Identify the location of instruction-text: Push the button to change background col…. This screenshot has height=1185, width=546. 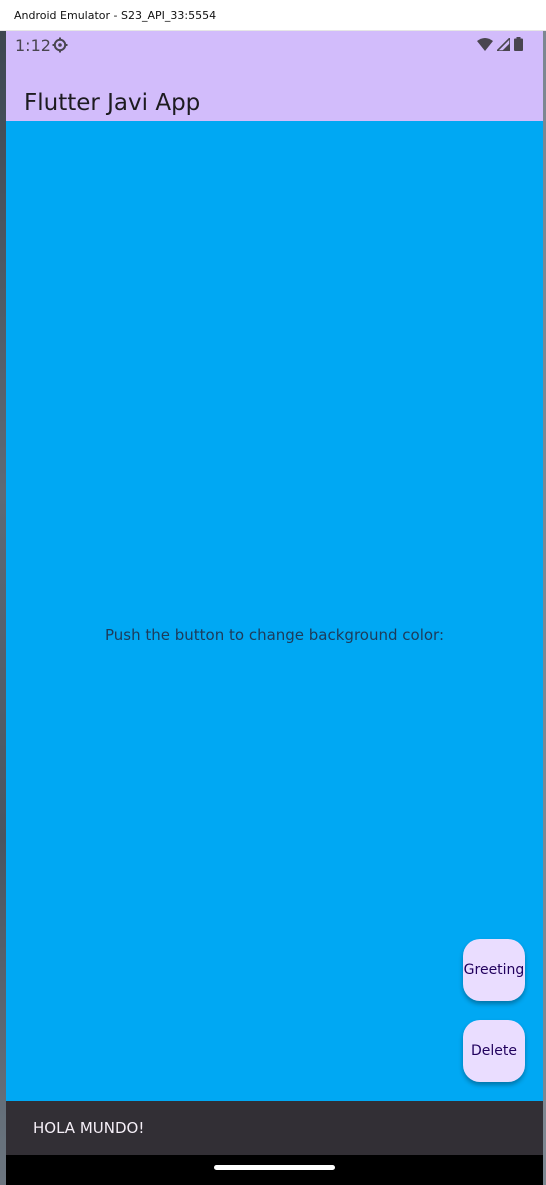
(274, 635).